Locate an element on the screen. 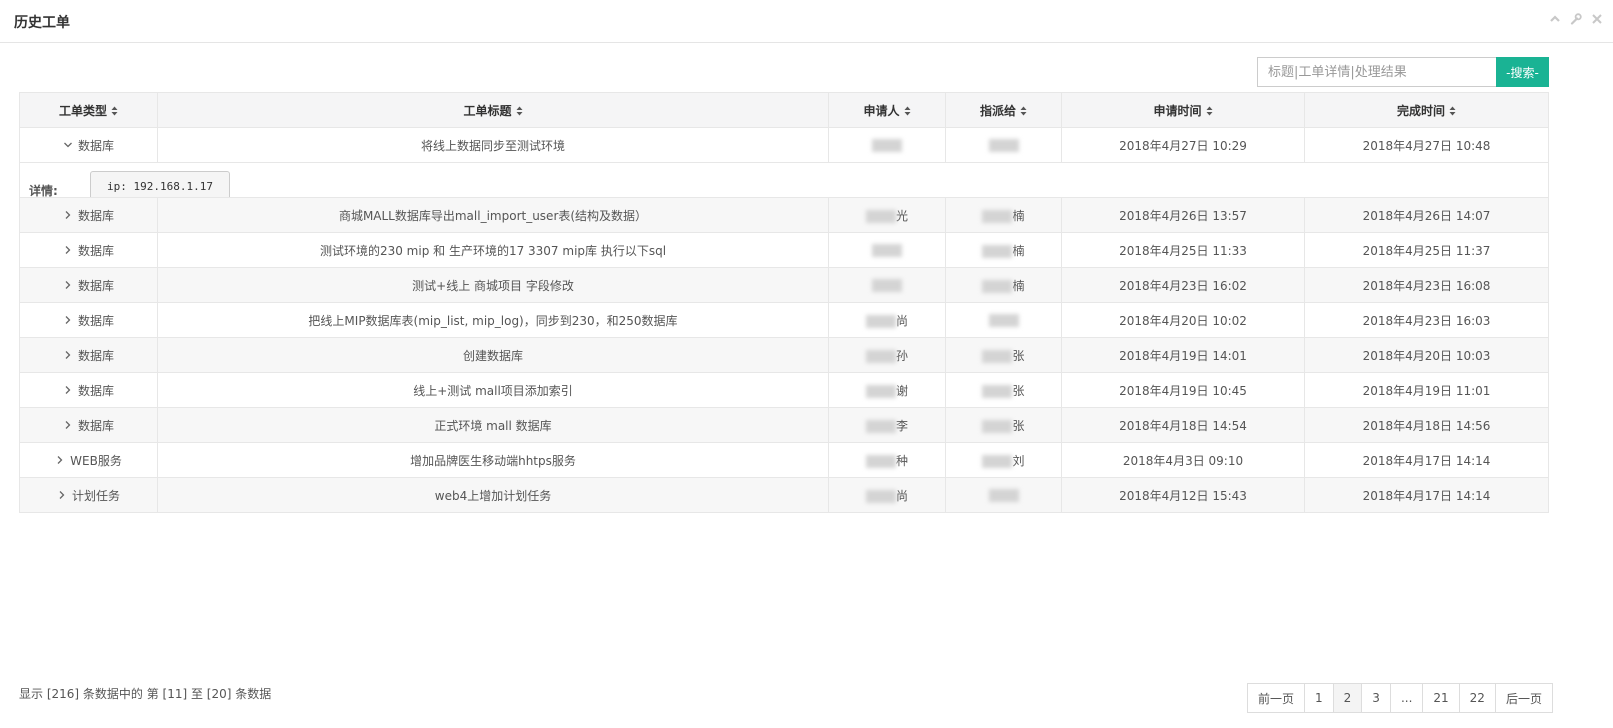  page-button: 前一页 is located at coordinates (1276, 698).